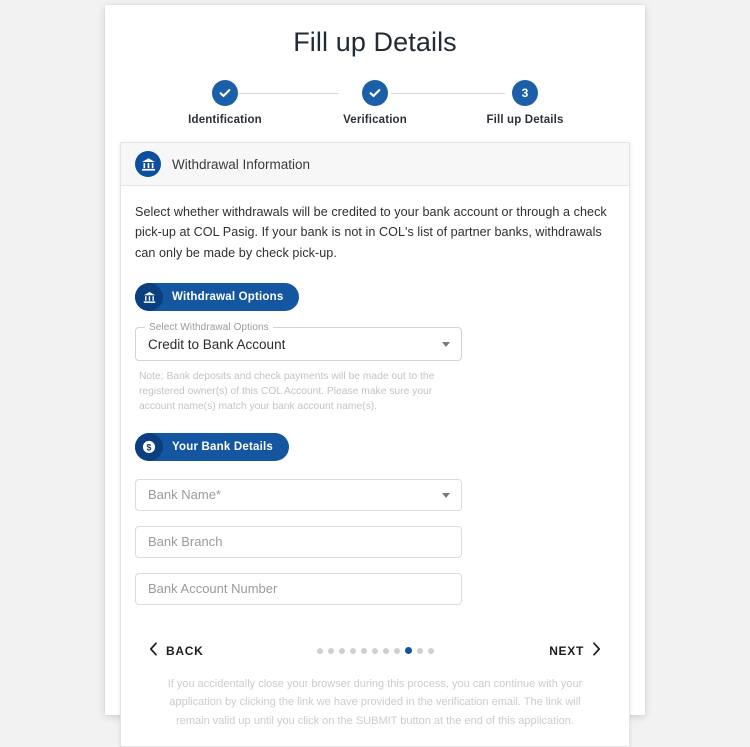 This screenshot has width=750, height=747. I want to click on step-identification-bubble, so click(225, 93).